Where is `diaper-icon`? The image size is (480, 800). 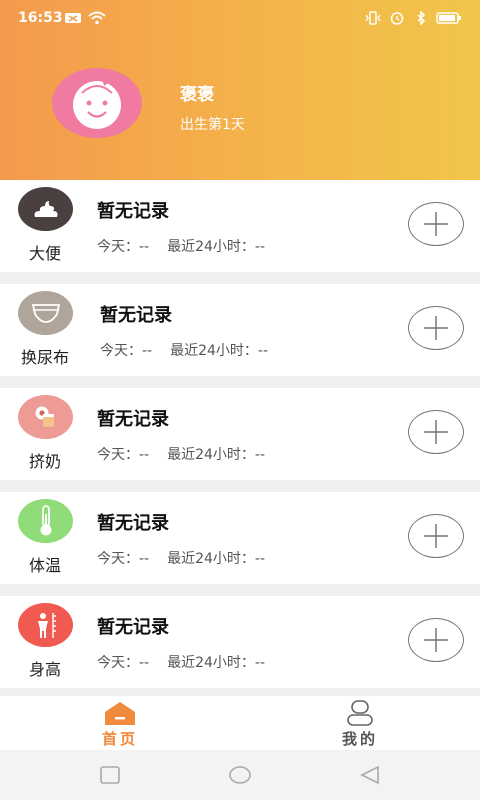 diaper-icon is located at coordinates (45, 313).